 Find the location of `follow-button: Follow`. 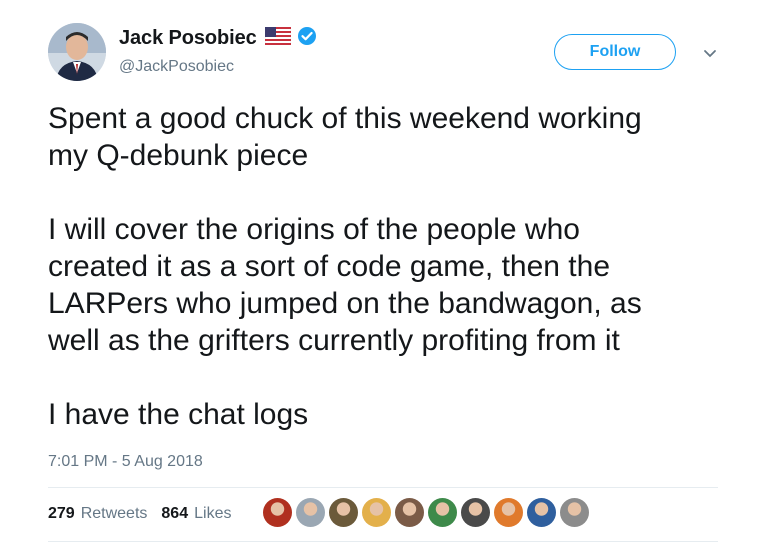

follow-button: Follow is located at coordinates (615, 52).